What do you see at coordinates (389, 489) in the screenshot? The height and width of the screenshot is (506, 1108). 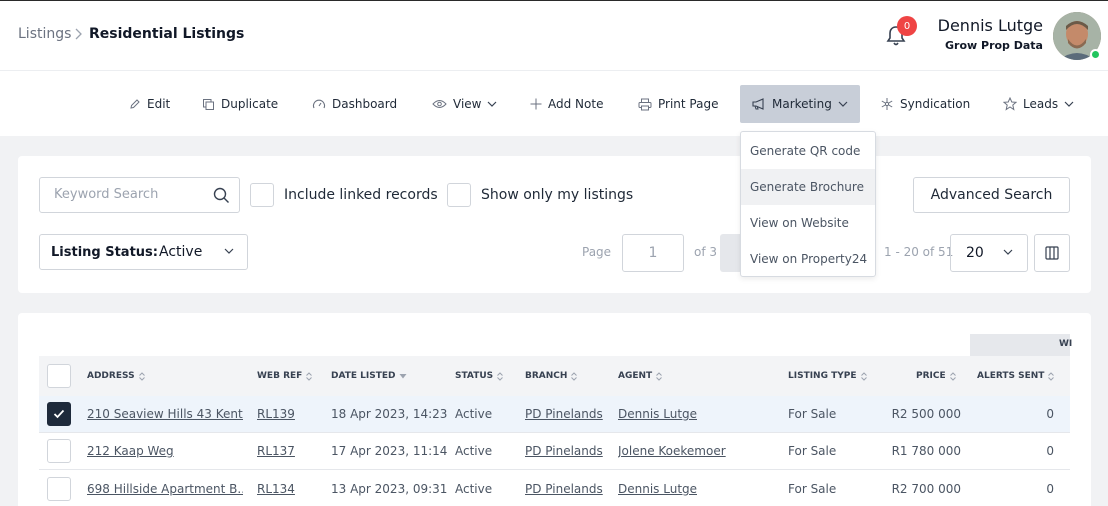 I see `date-listed: 13 Apr 2023, 09:31` at bounding box center [389, 489].